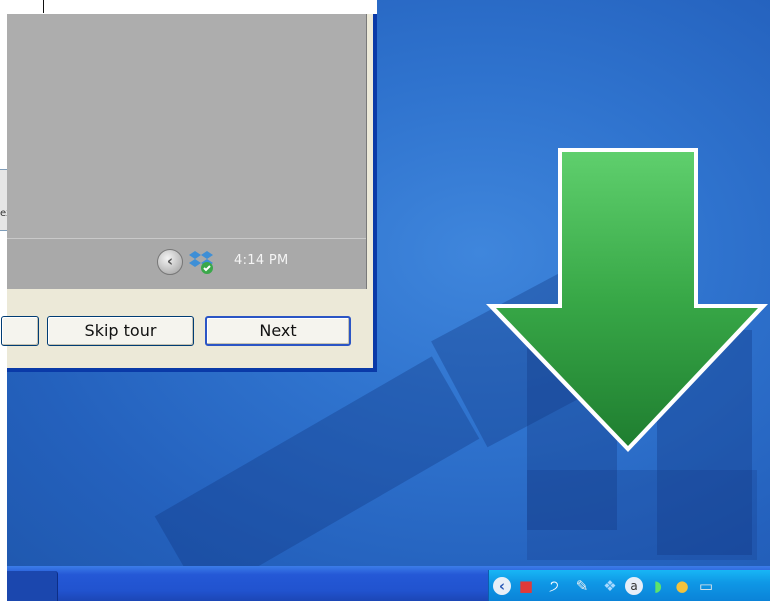  I want to click on dropbox-icon: ❖, so click(610, 586).